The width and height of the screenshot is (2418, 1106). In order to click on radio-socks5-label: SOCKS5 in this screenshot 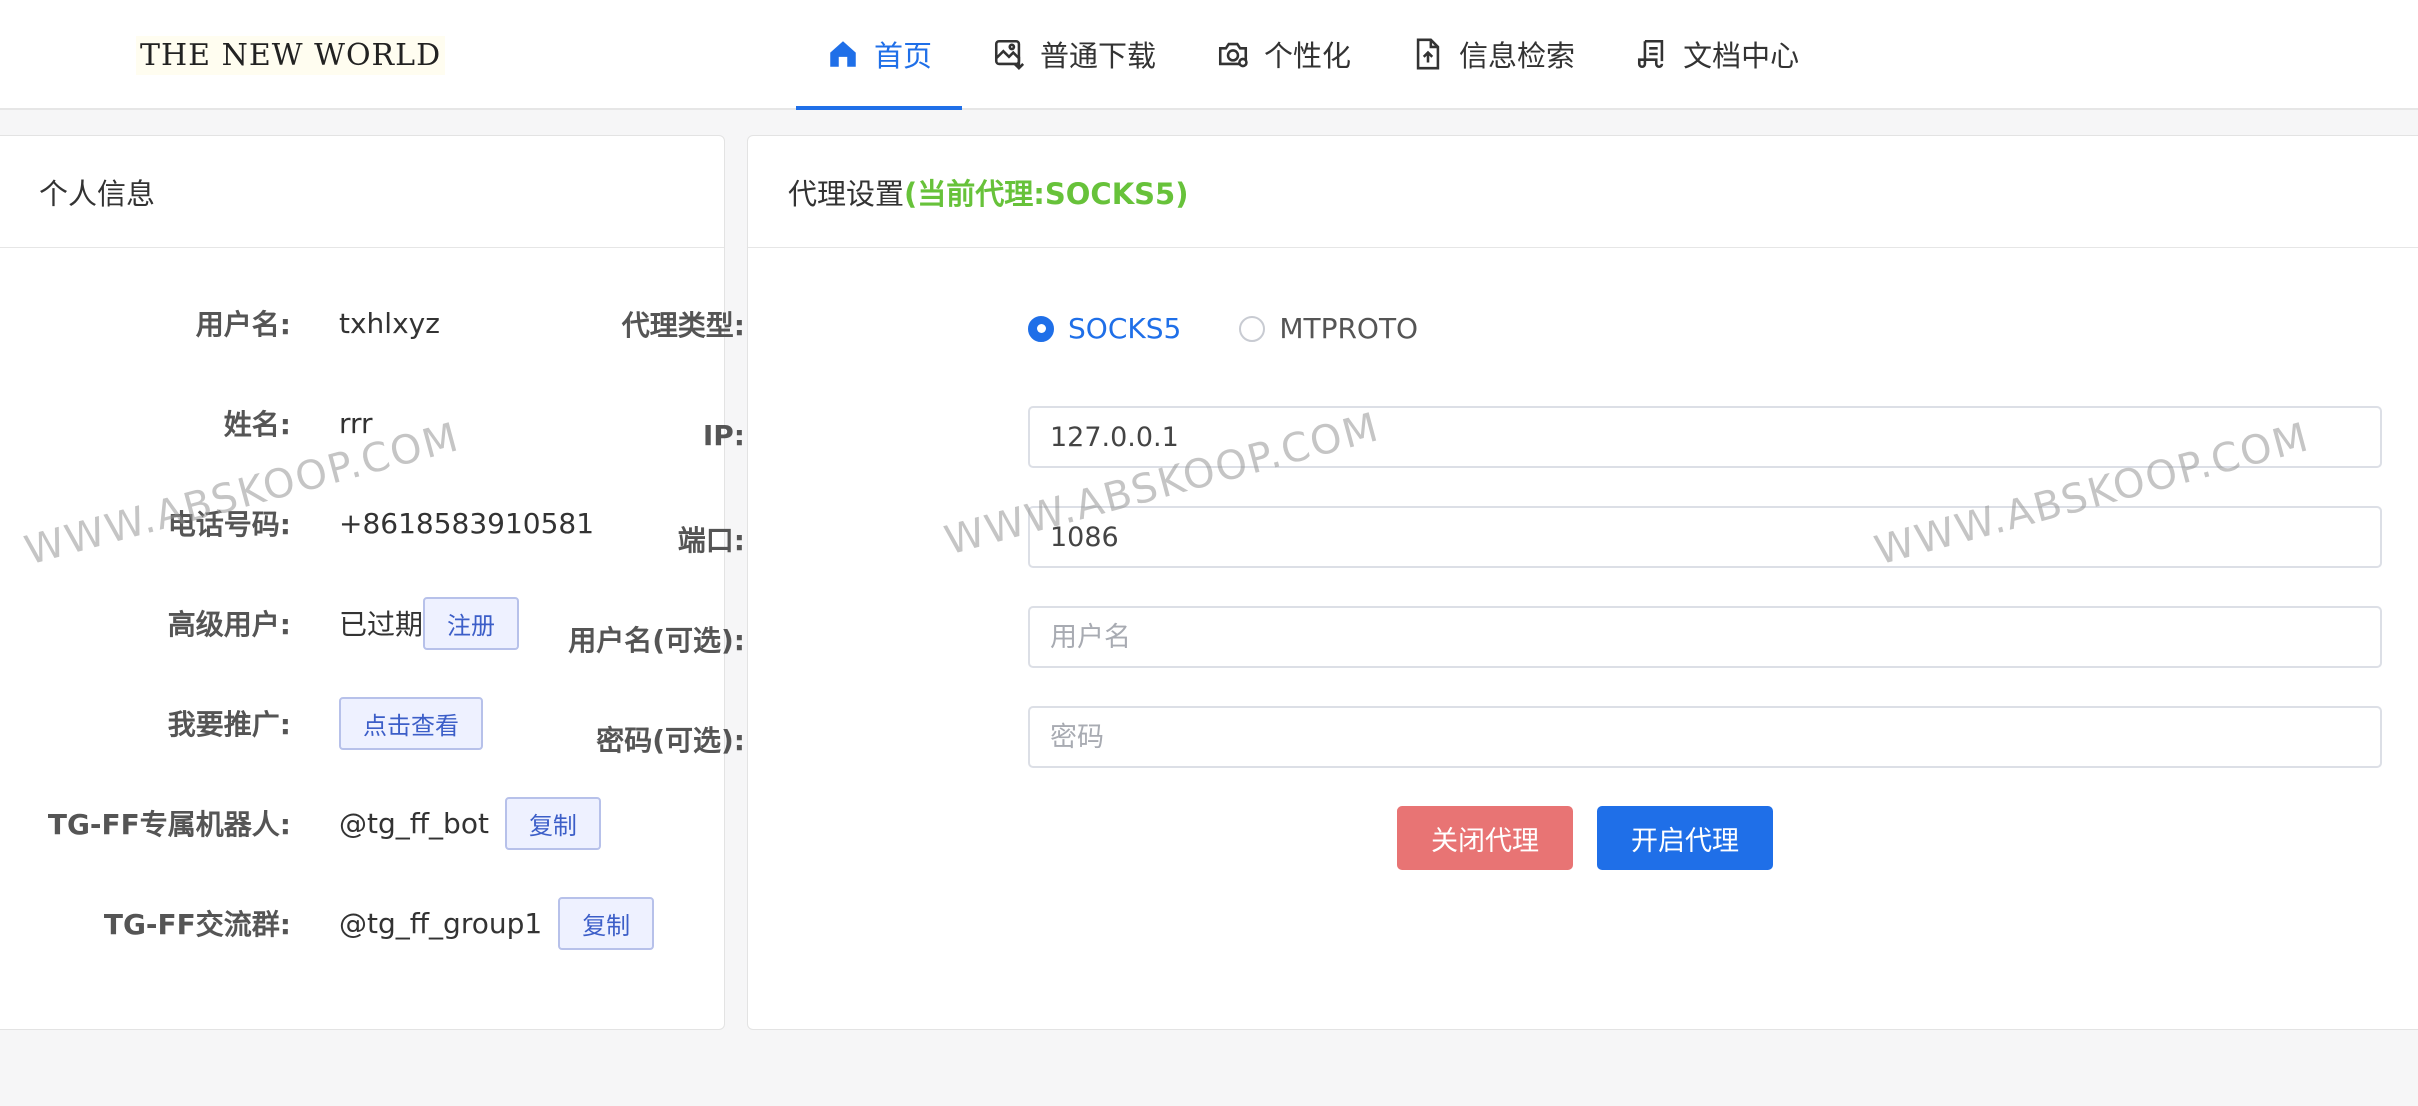, I will do `click(1125, 328)`.